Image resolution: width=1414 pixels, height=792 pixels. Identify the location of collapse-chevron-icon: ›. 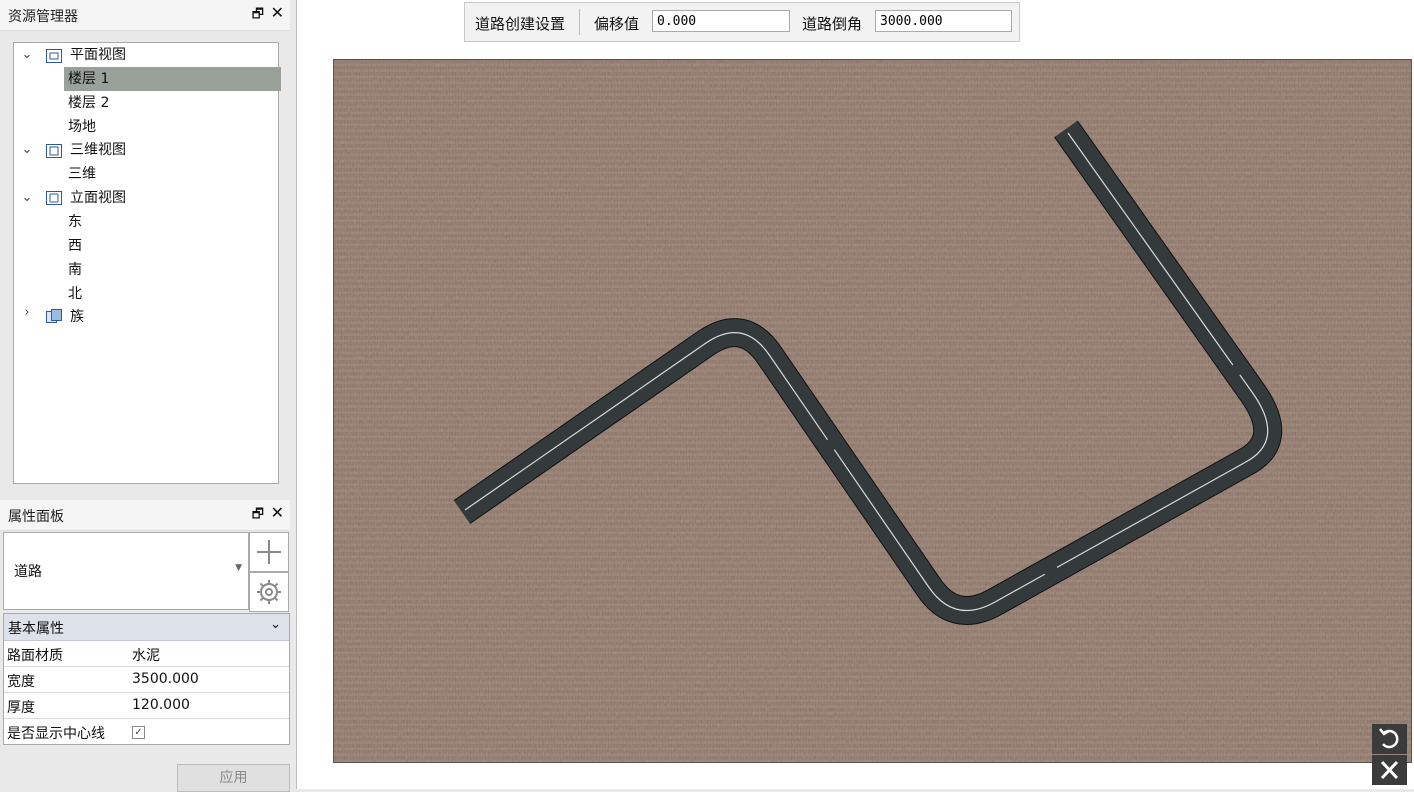
(27, 312).